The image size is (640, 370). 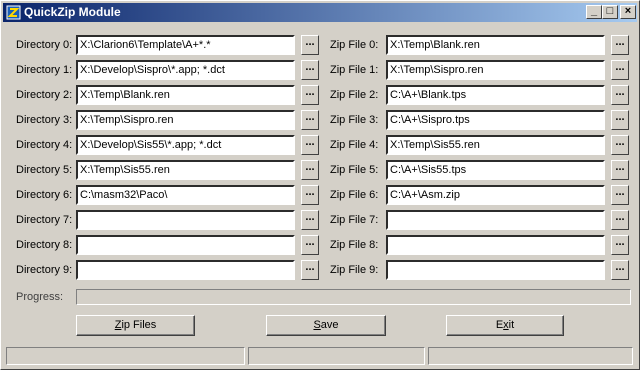 What do you see at coordinates (511, 325) in the screenshot?
I see `exit-label-post: it` at bounding box center [511, 325].